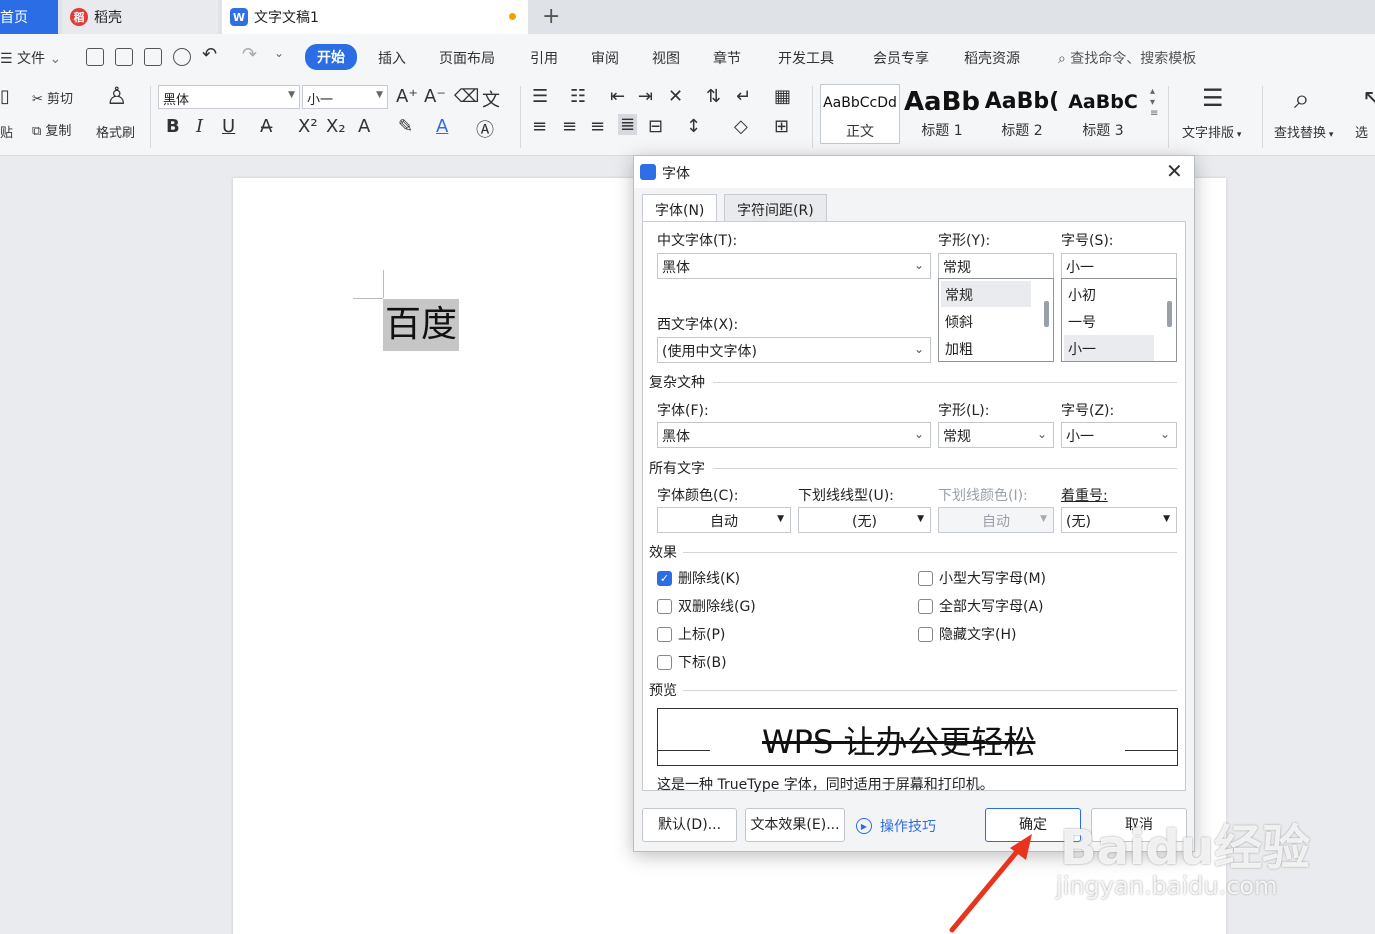 The width and height of the screenshot is (1375, 934). What do you see at coordinates (115, 131) in the screenshot?
I see `format-painter-button: 格式刷` at bounding box center [115, 131].